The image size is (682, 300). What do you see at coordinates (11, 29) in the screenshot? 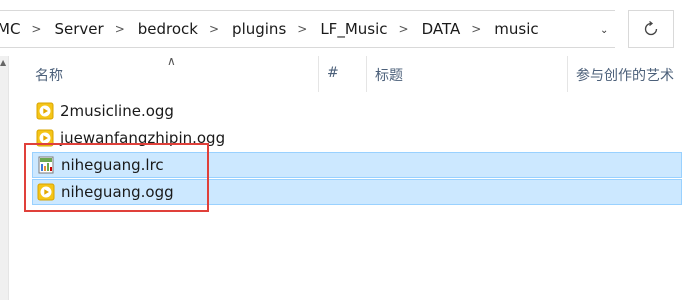
I see `breadcrumb-item-mc: MC` at bounding box center [11, 29].